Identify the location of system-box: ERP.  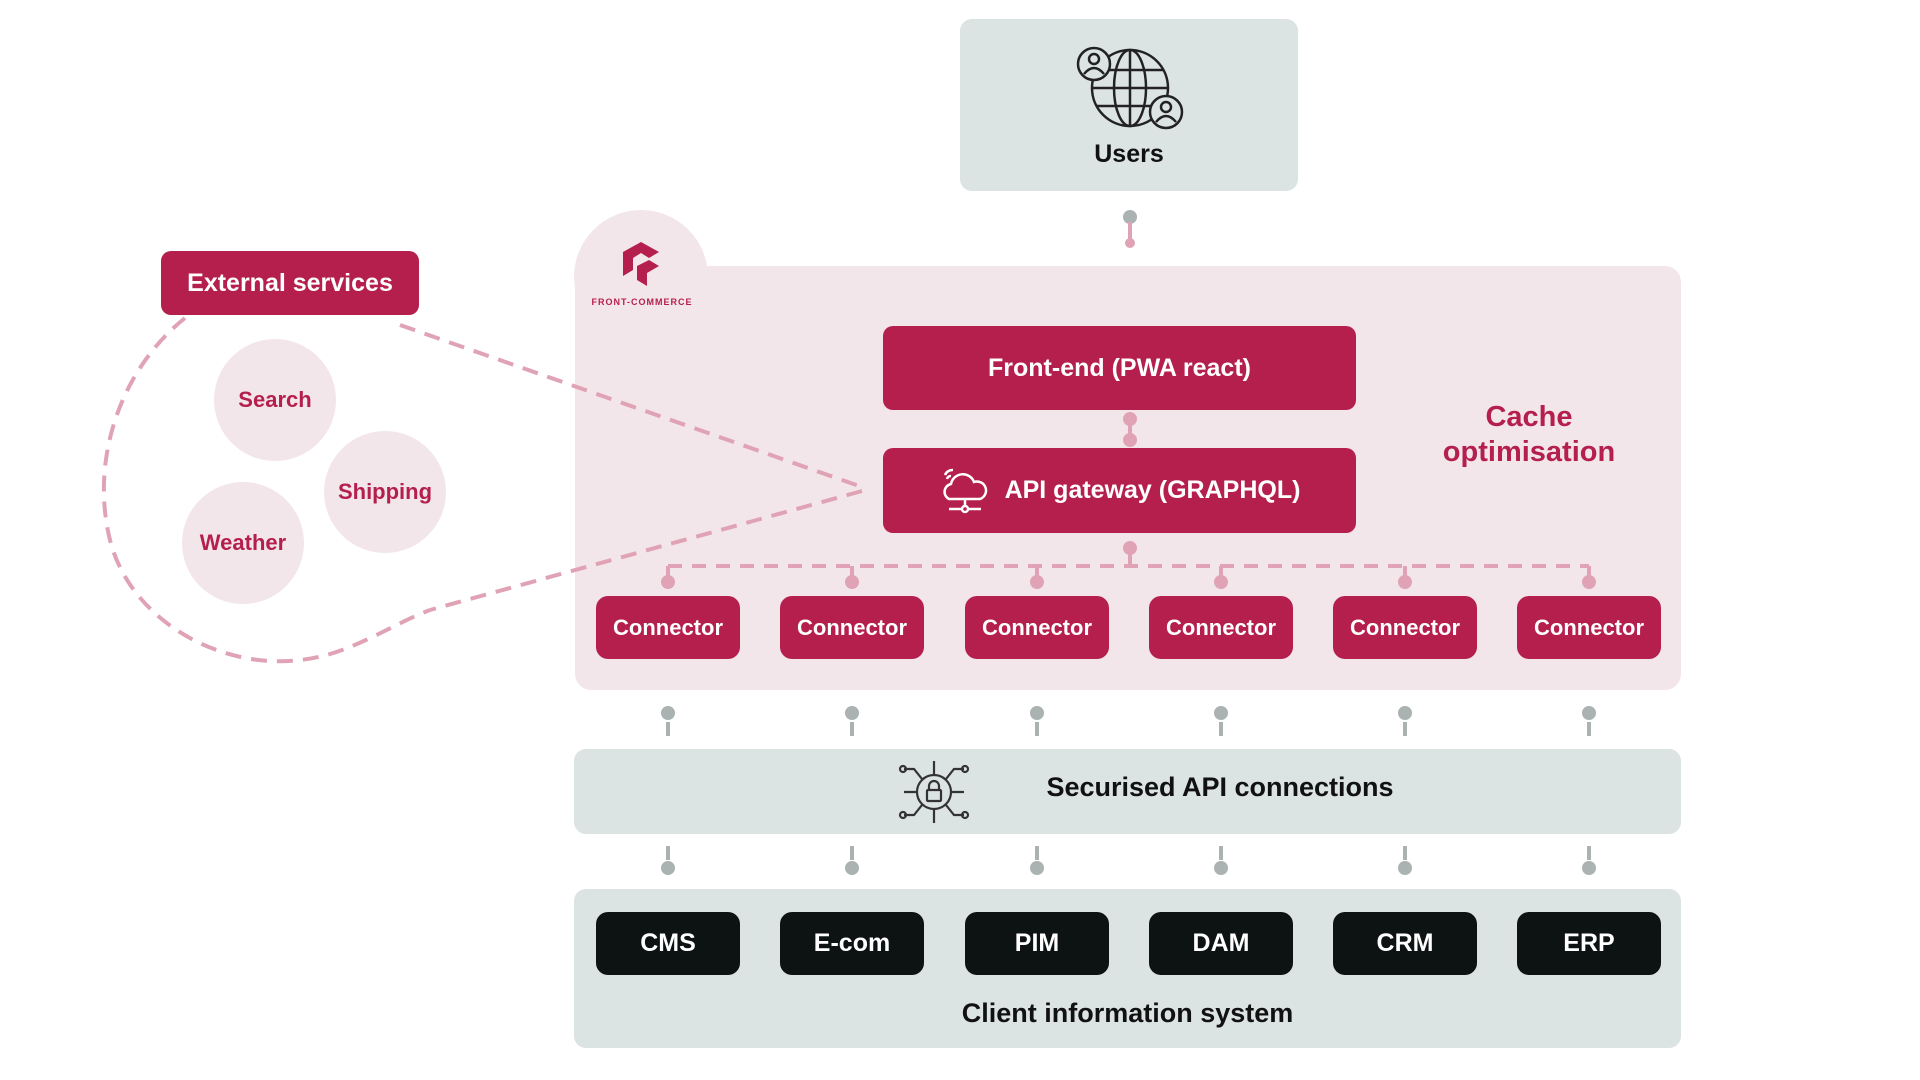
(1589, 943).